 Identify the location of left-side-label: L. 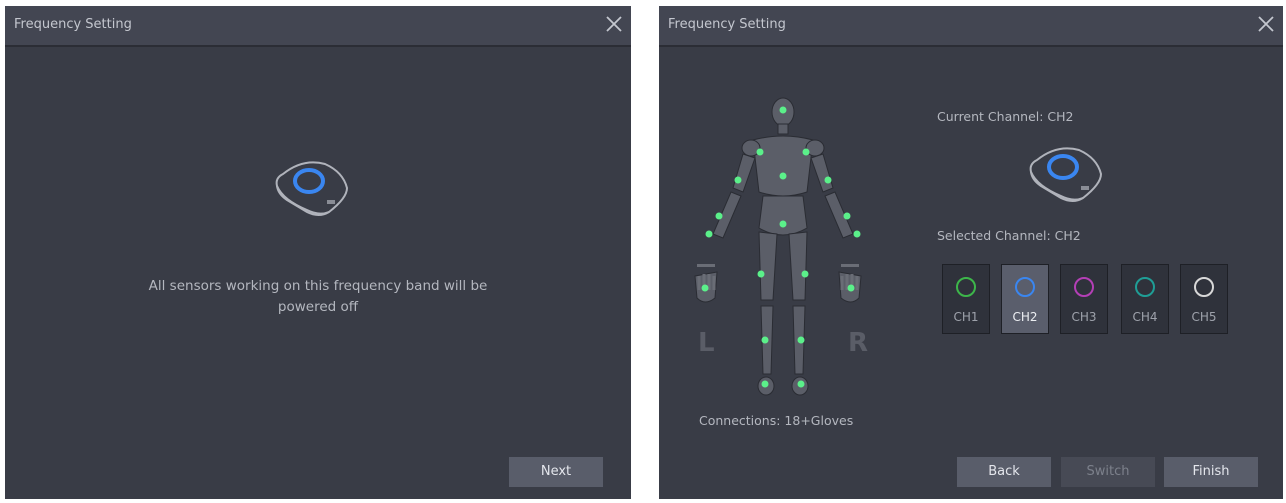
(706, 343).